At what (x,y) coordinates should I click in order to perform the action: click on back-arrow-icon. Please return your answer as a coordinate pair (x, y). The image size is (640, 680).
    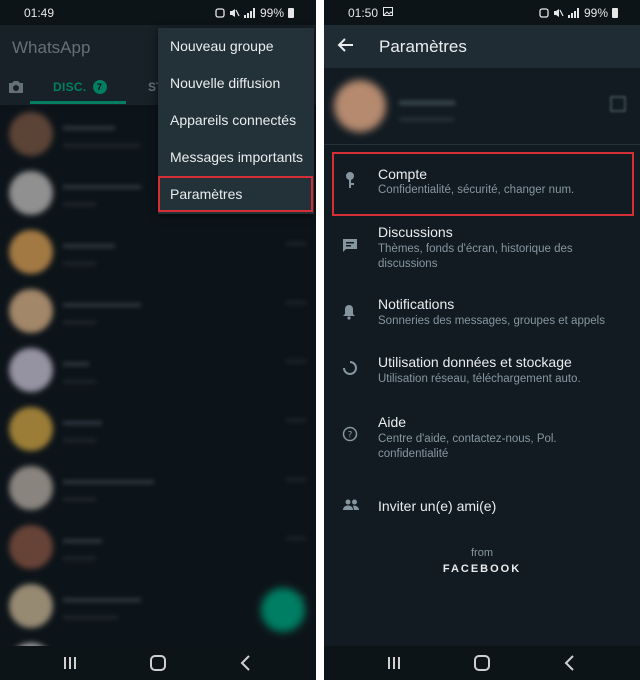
    Looking at the image, I should click on (346, 45).